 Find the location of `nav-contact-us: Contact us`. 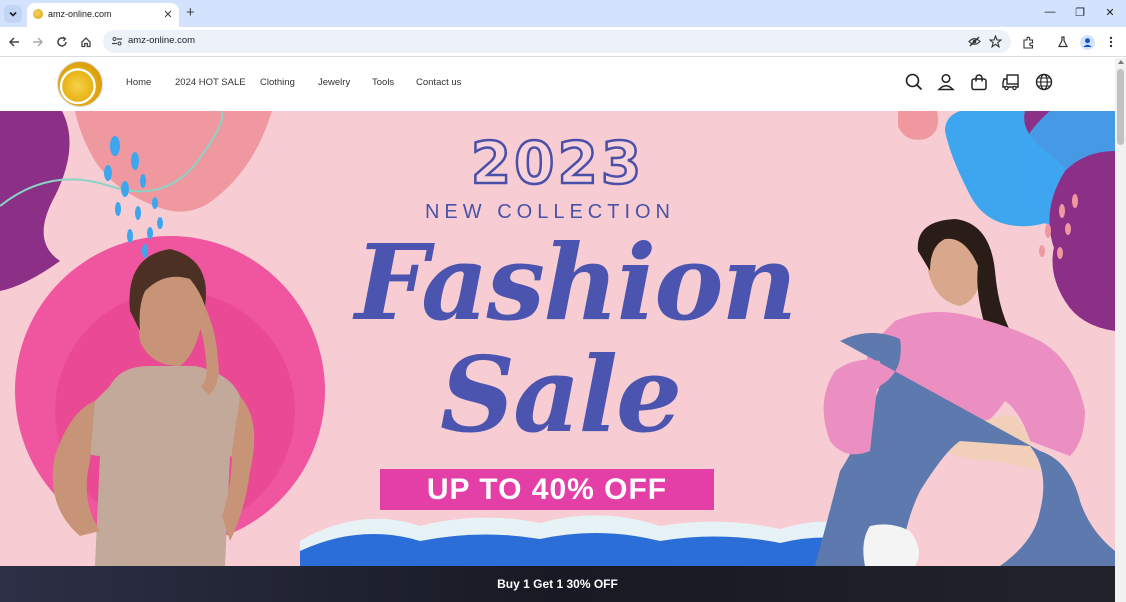

nav-contact-us: Contact us is located at coordinates (438, 82).